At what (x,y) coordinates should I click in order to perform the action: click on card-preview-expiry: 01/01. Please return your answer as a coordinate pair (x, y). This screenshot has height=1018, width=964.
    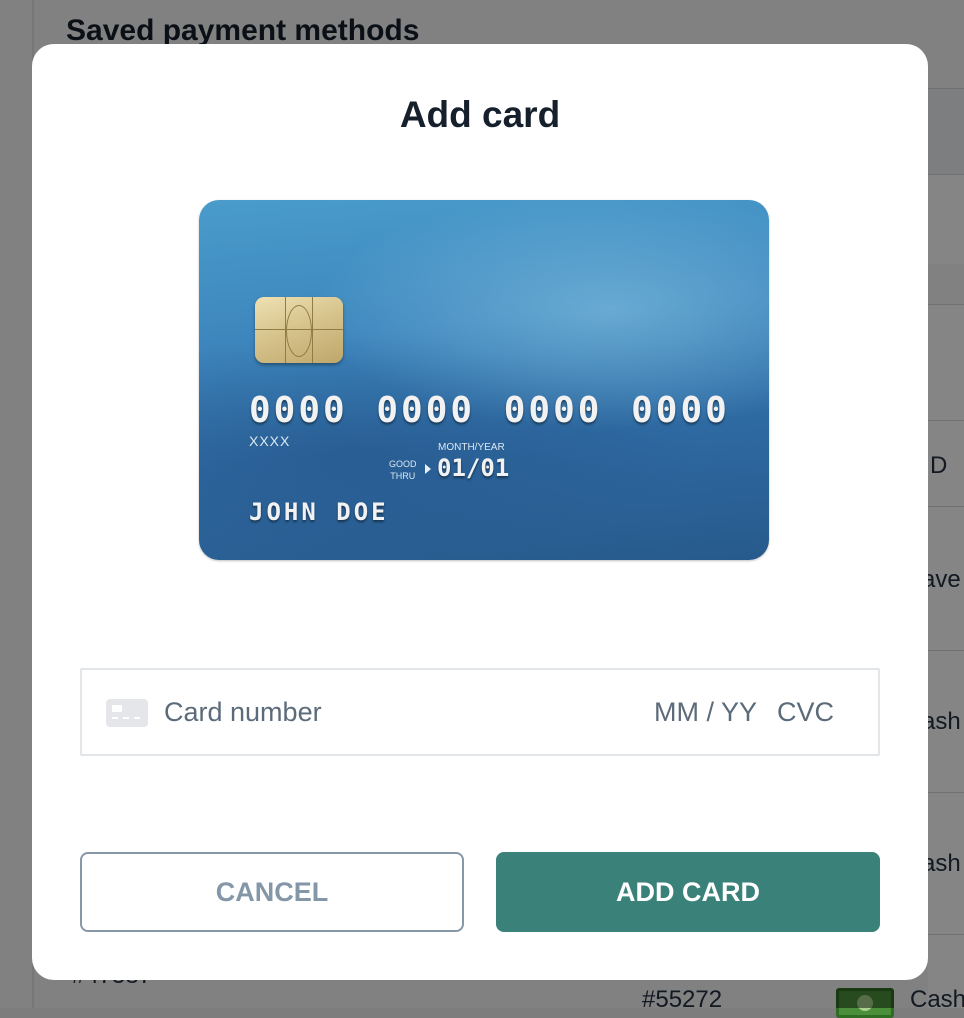
    Looking at the image, I should click on (473, 468).